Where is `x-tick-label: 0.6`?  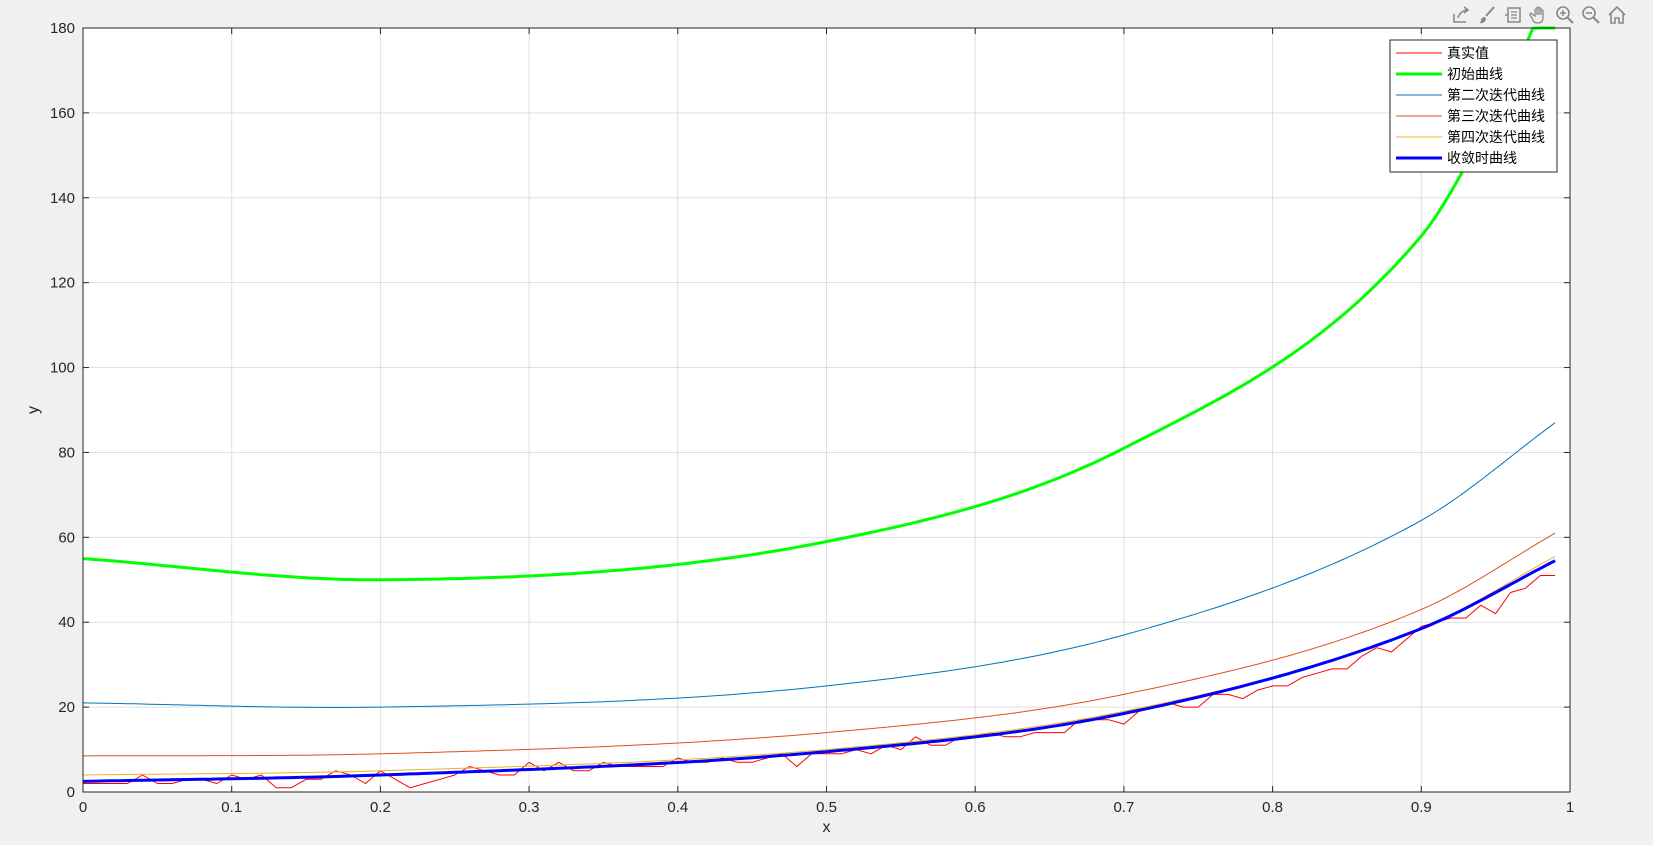 x-tick-label: 0.6 is located at coordinates (975, 807).